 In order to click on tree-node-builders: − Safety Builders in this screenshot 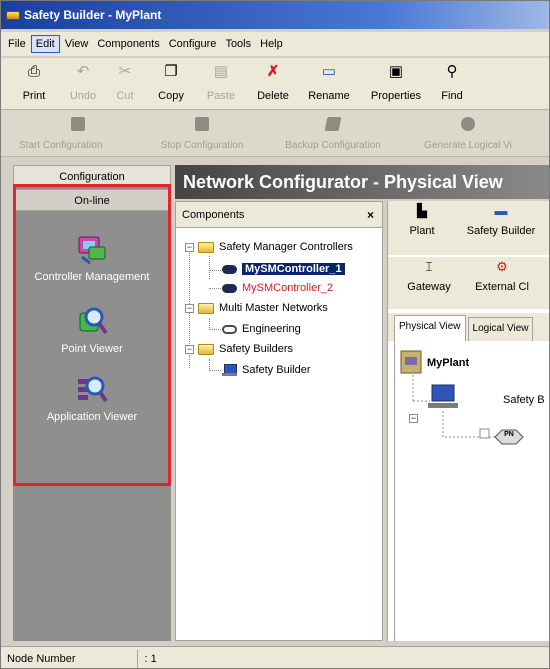, I will do `click(239, 349)`.